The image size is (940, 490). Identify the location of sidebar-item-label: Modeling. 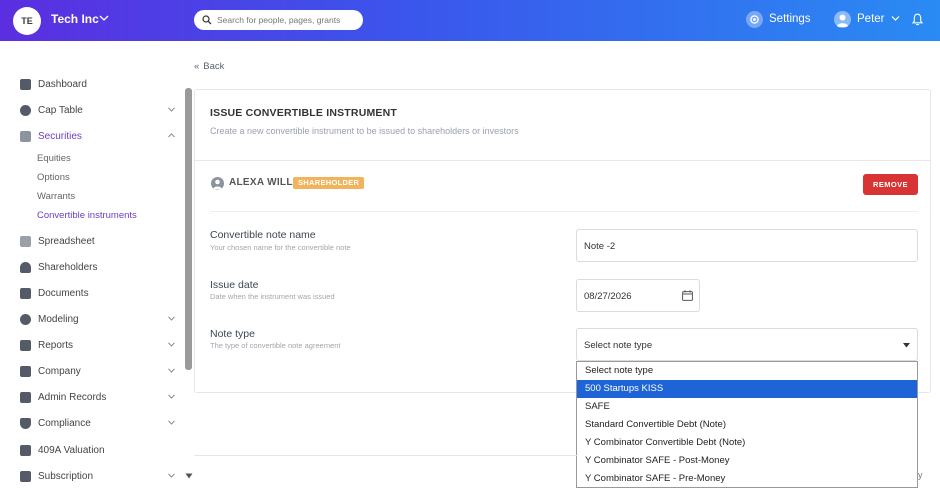
(58, 319).